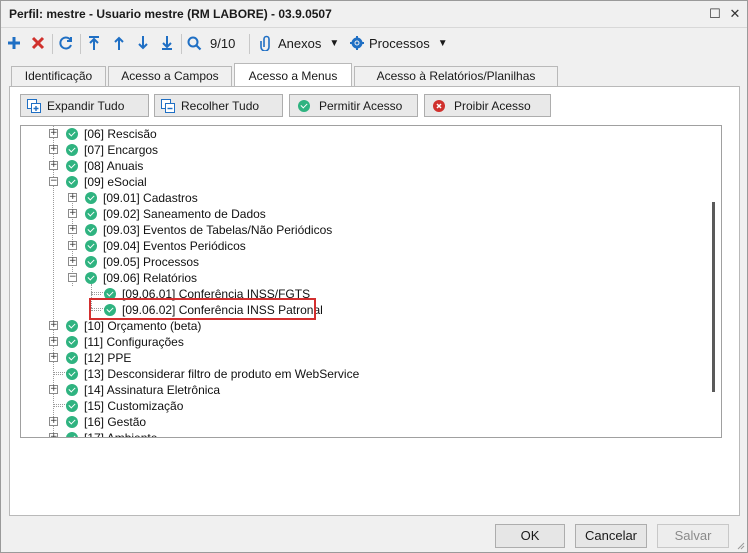  Describe the element at coordinates (361, 326) in the screenshot. I see `tree-item: + [10] Orçamento (beta)` at that location.